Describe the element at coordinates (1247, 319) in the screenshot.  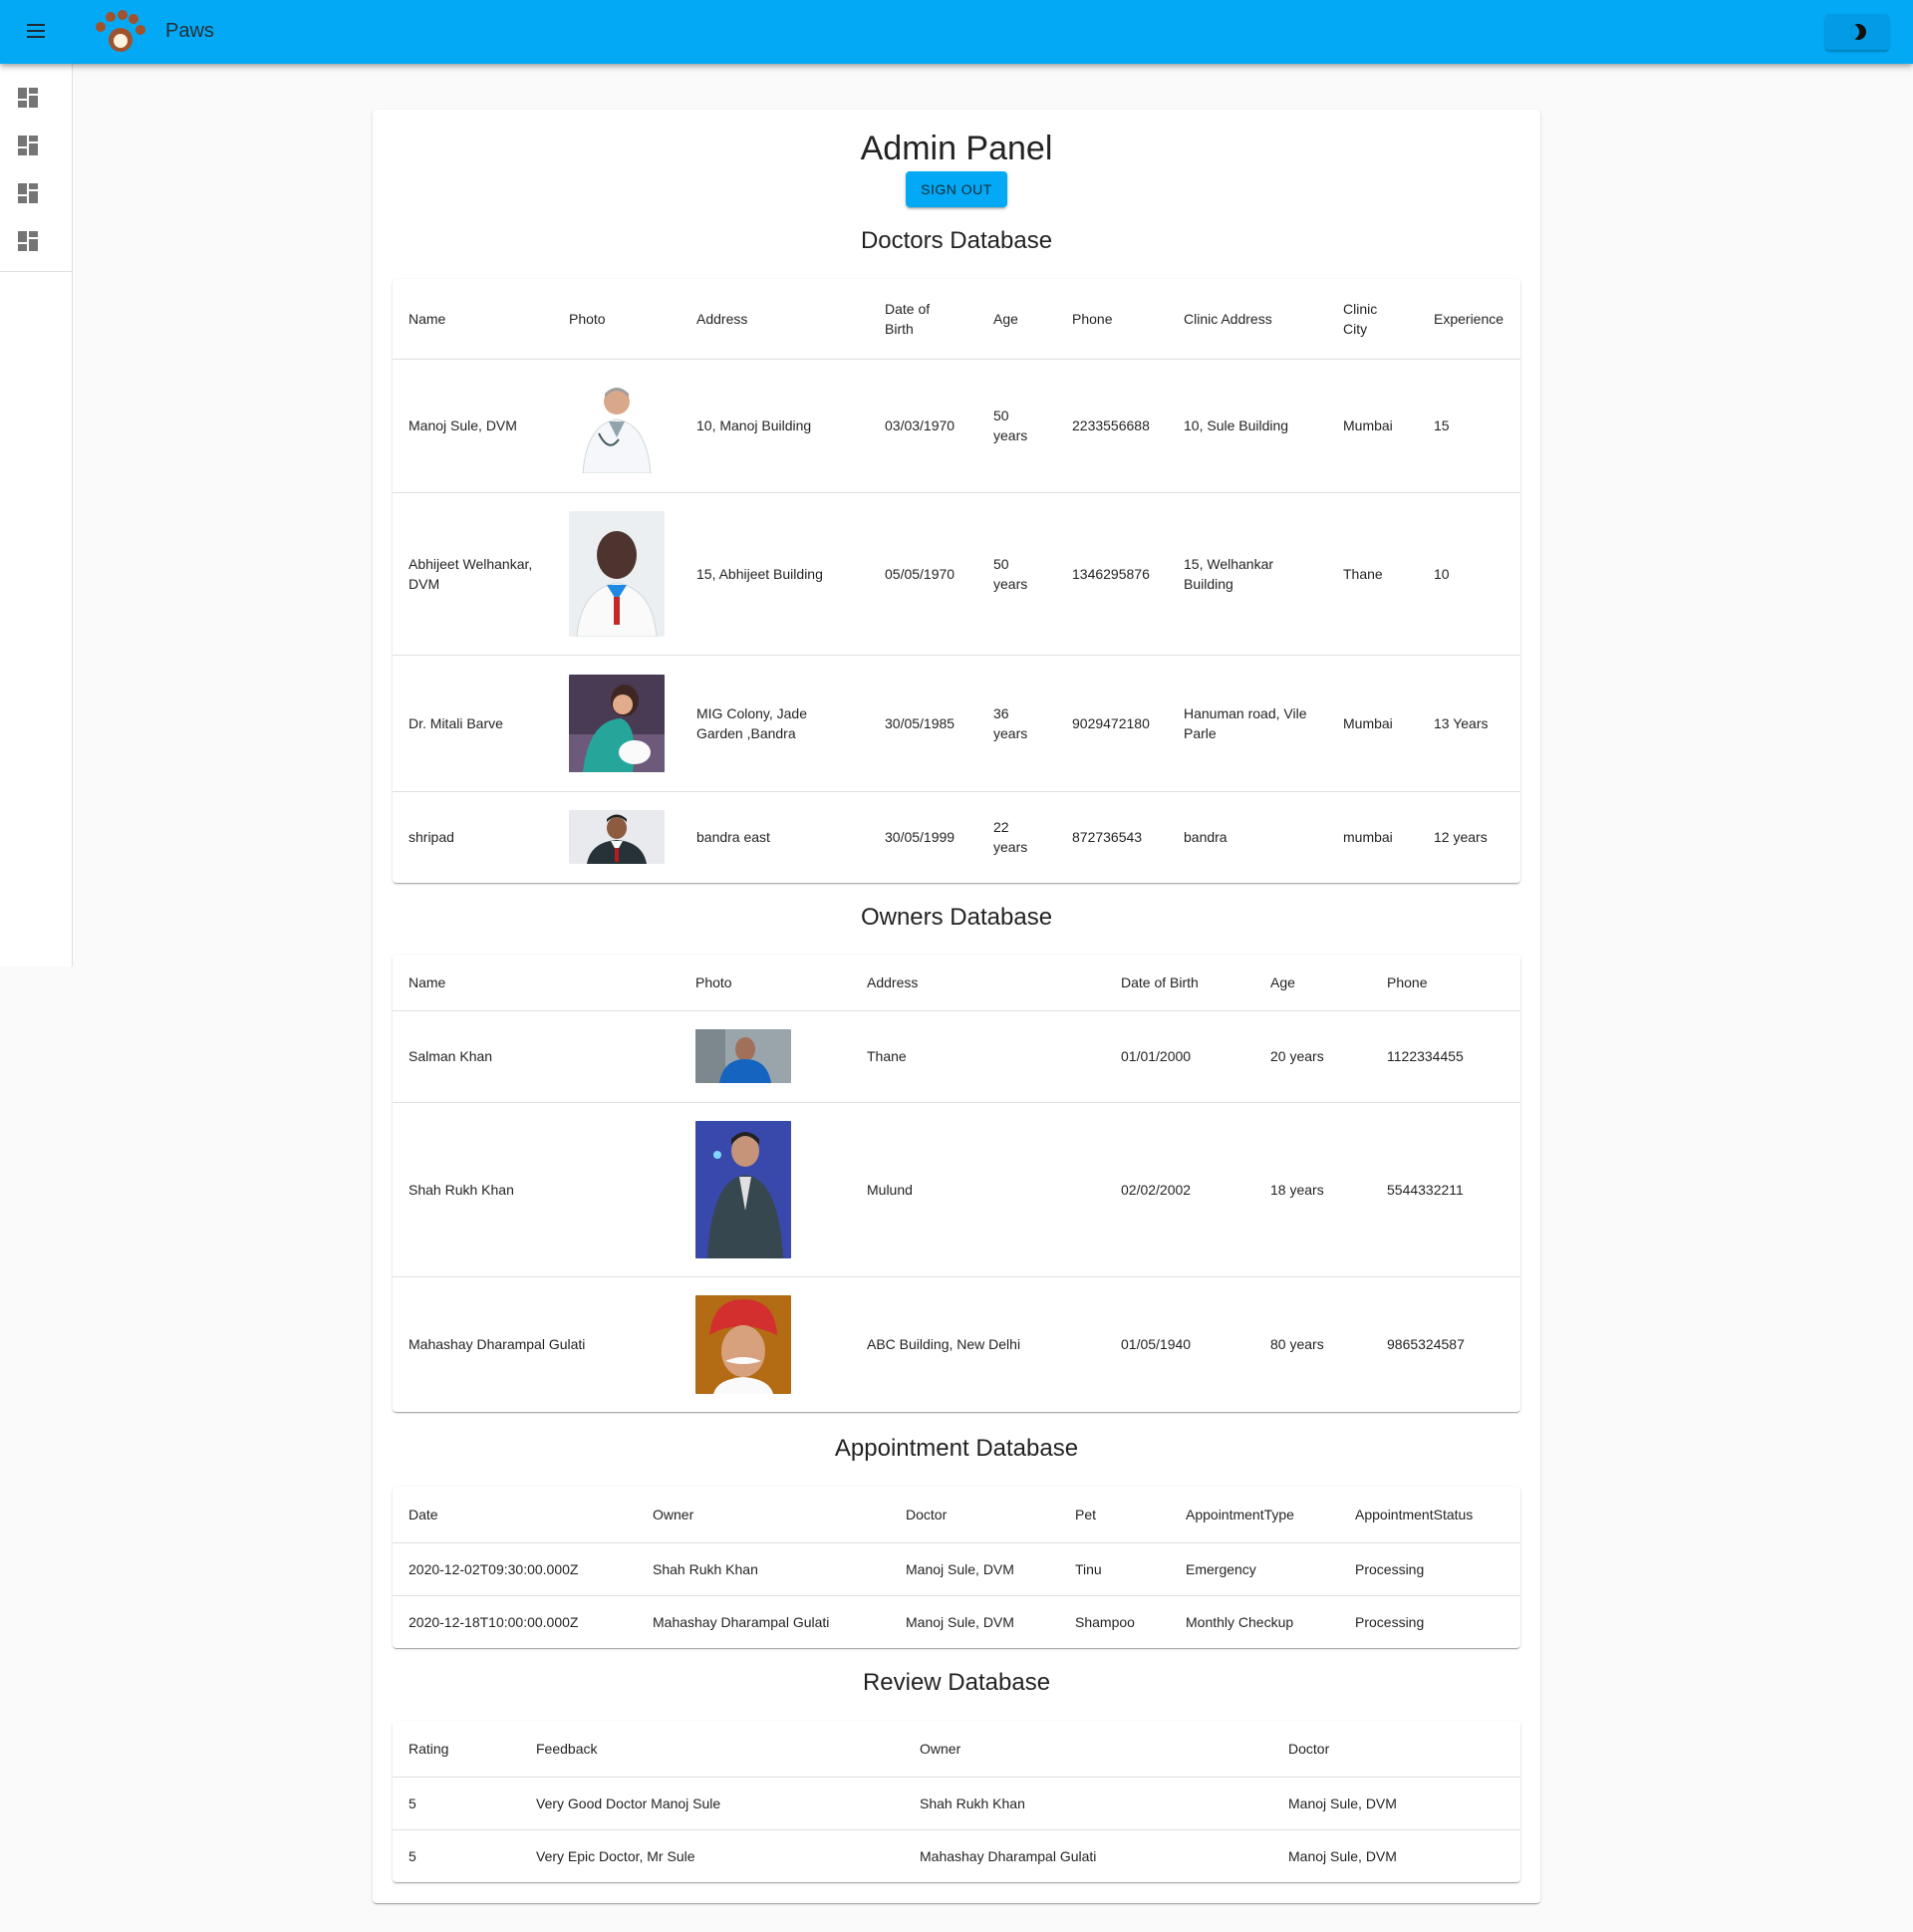
I see `column-header: Clinic Address` at that location.